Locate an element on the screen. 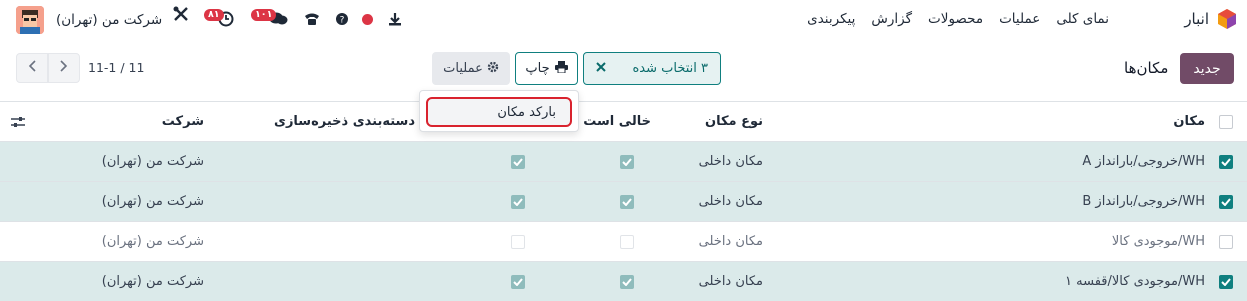  actions-dropdown: بارکد مکان is located at coordinates (499, 111).